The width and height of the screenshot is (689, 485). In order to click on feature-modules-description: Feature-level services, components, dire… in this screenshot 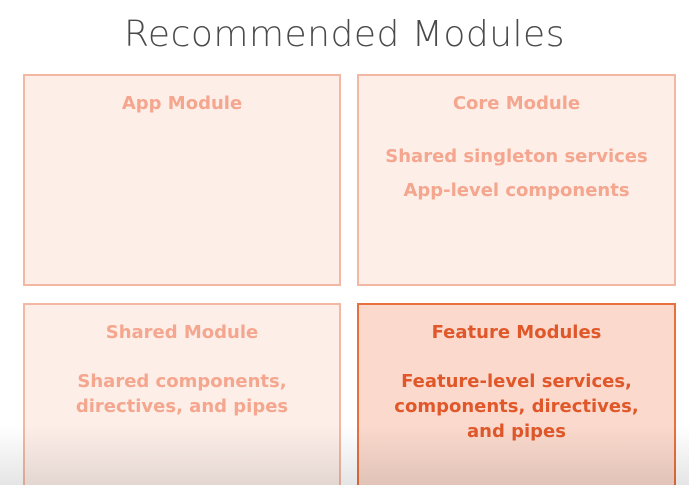, I will do `click(516, 406)`.